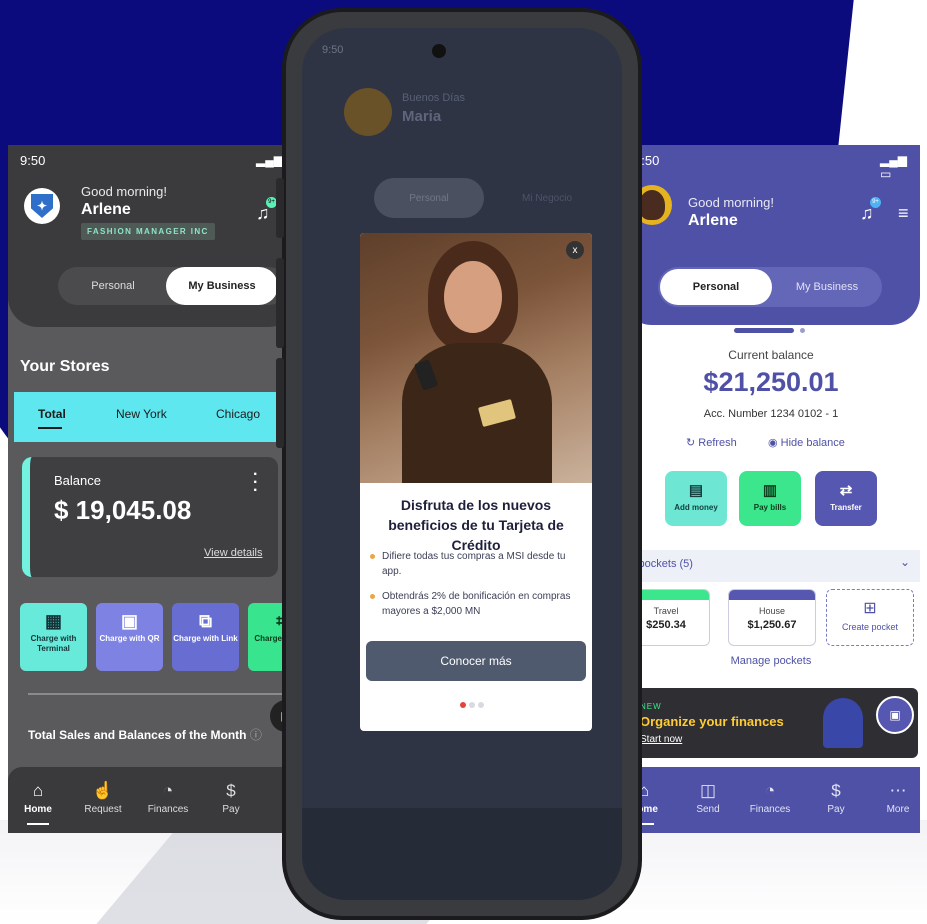 The width and height of the screenshot is (927, 924). Describe the element at coordinates (875, 202) in the screenshot. I see `notification-badge: 9+` at that location.